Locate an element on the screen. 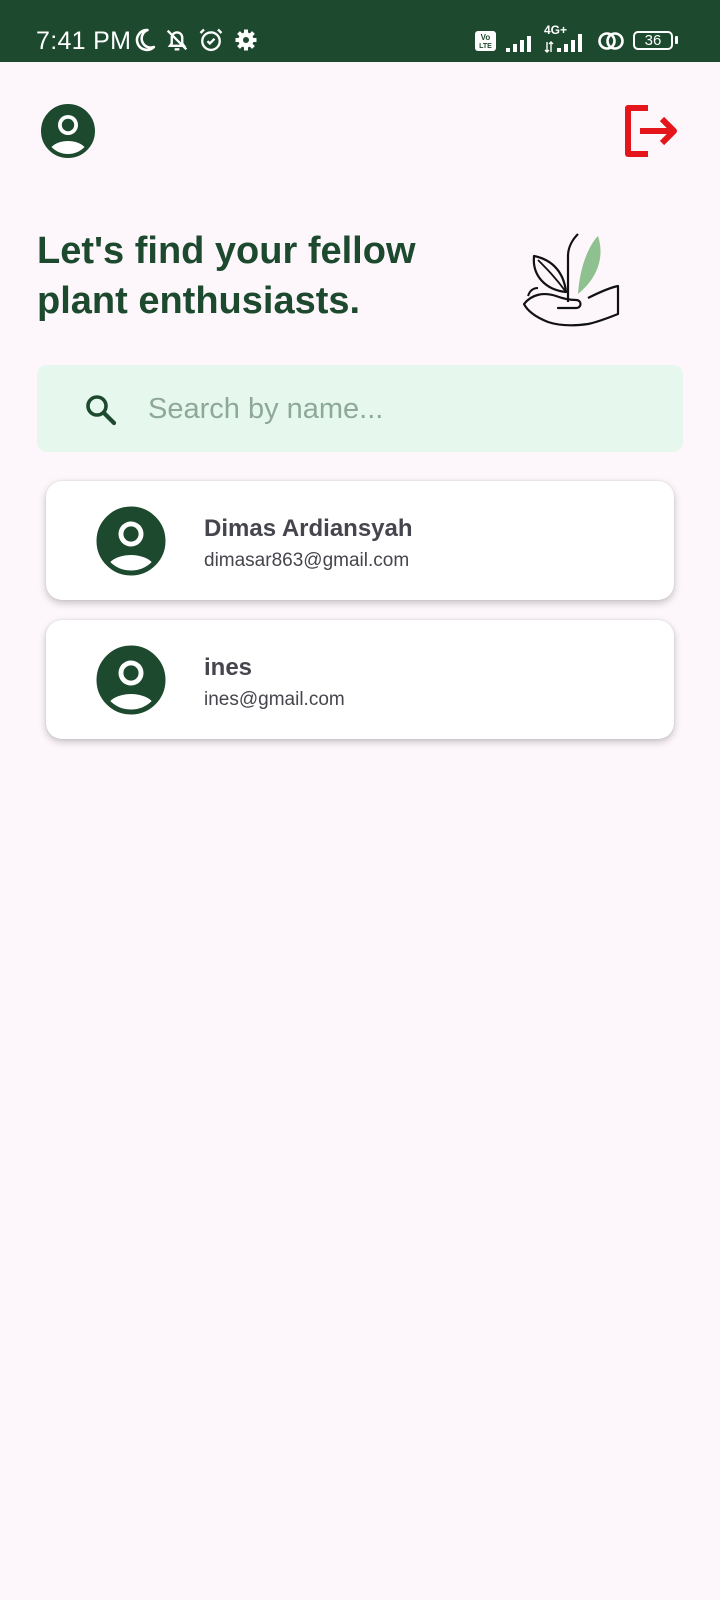  battery-icon: 36 is located at coordinates (653, 40).